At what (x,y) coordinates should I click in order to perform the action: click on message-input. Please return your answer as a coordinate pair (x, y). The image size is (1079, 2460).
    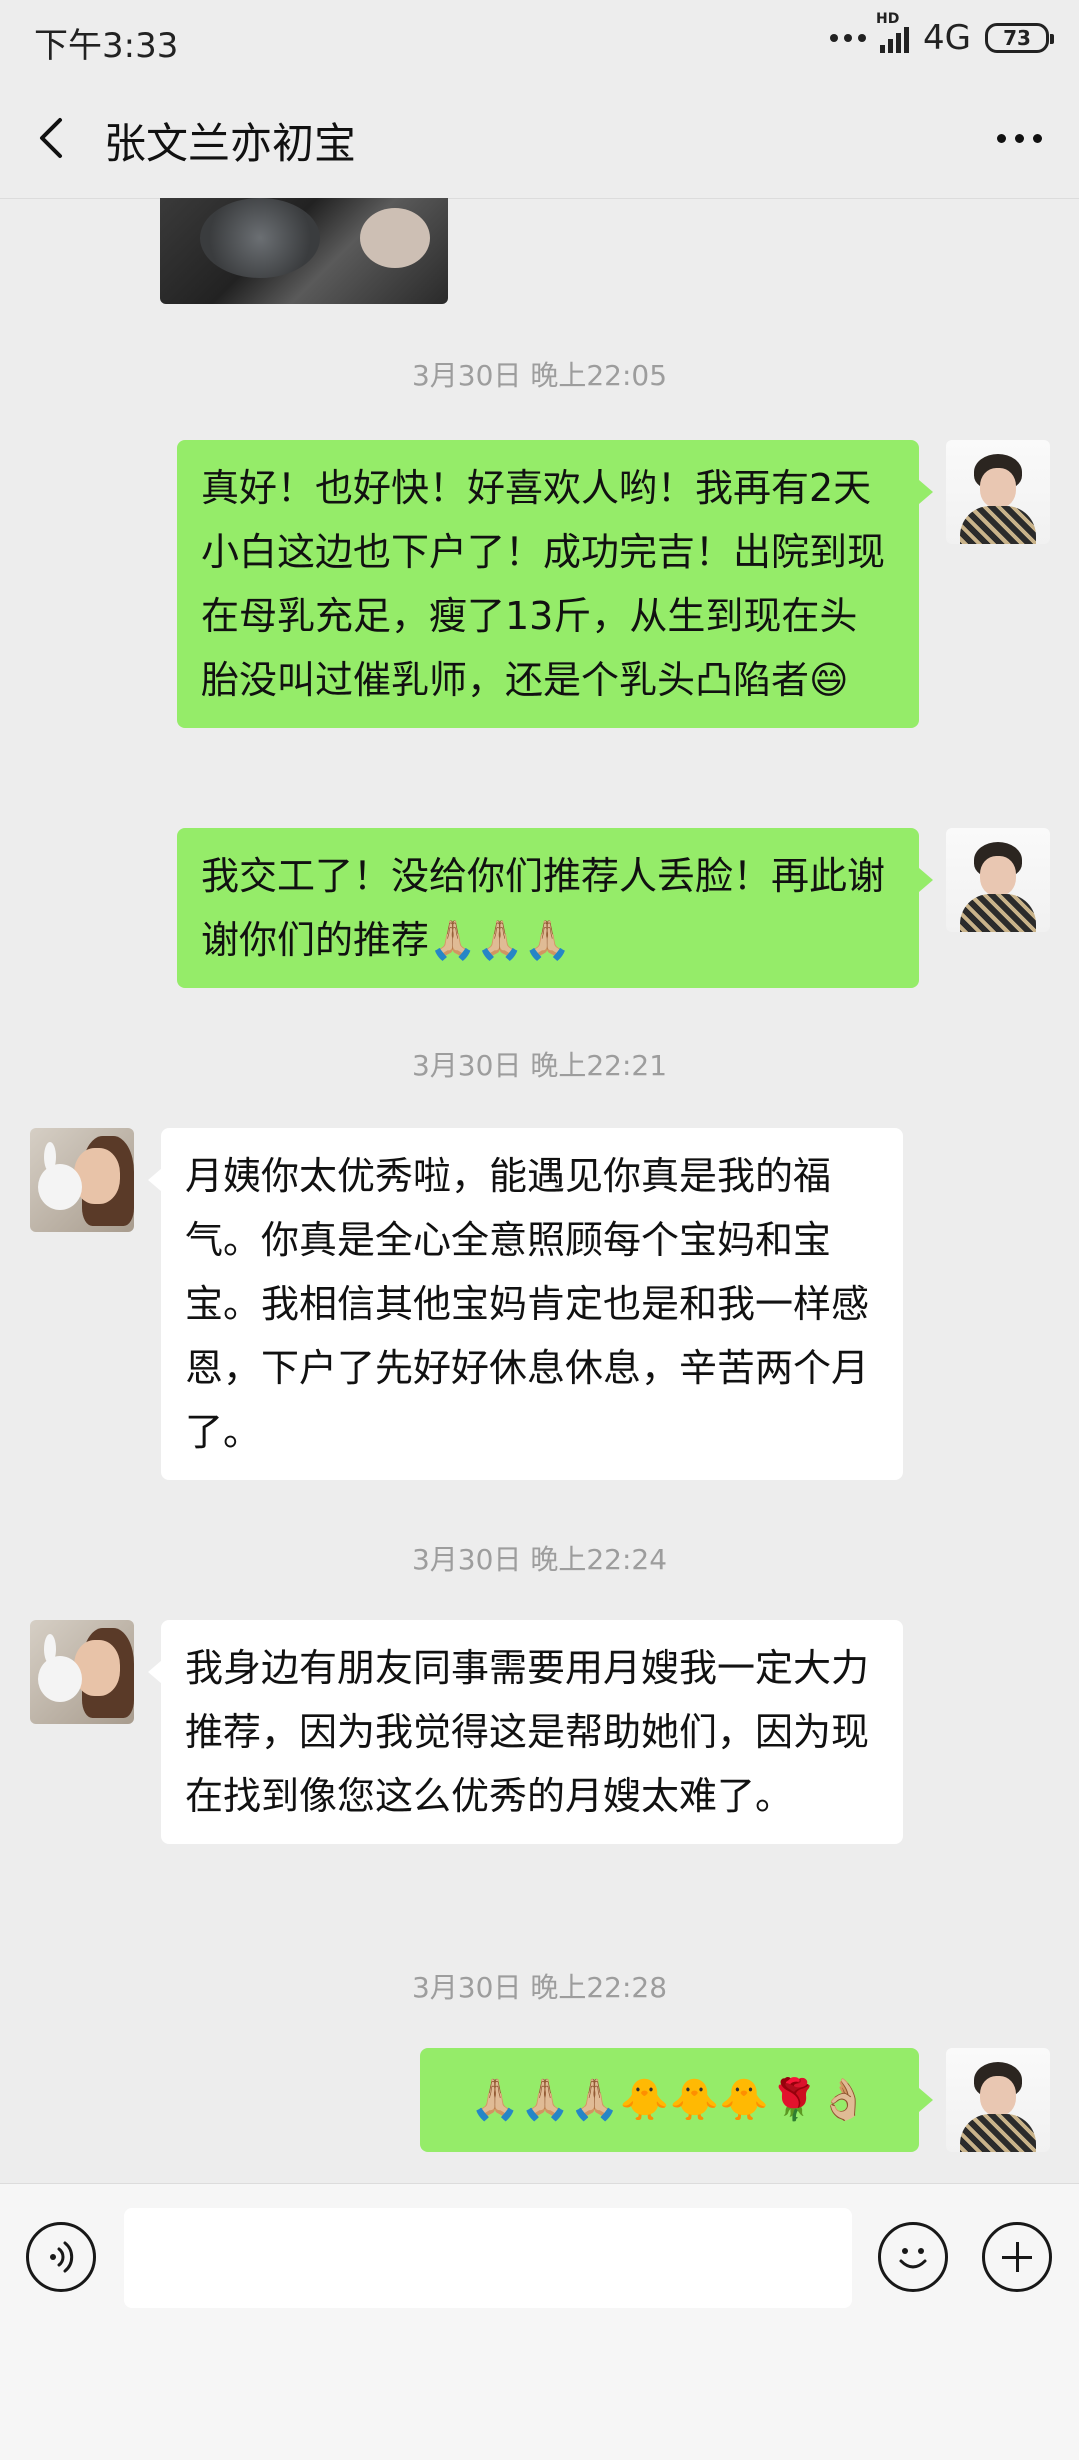
    Looking at the image, I should click on (488, 2258).